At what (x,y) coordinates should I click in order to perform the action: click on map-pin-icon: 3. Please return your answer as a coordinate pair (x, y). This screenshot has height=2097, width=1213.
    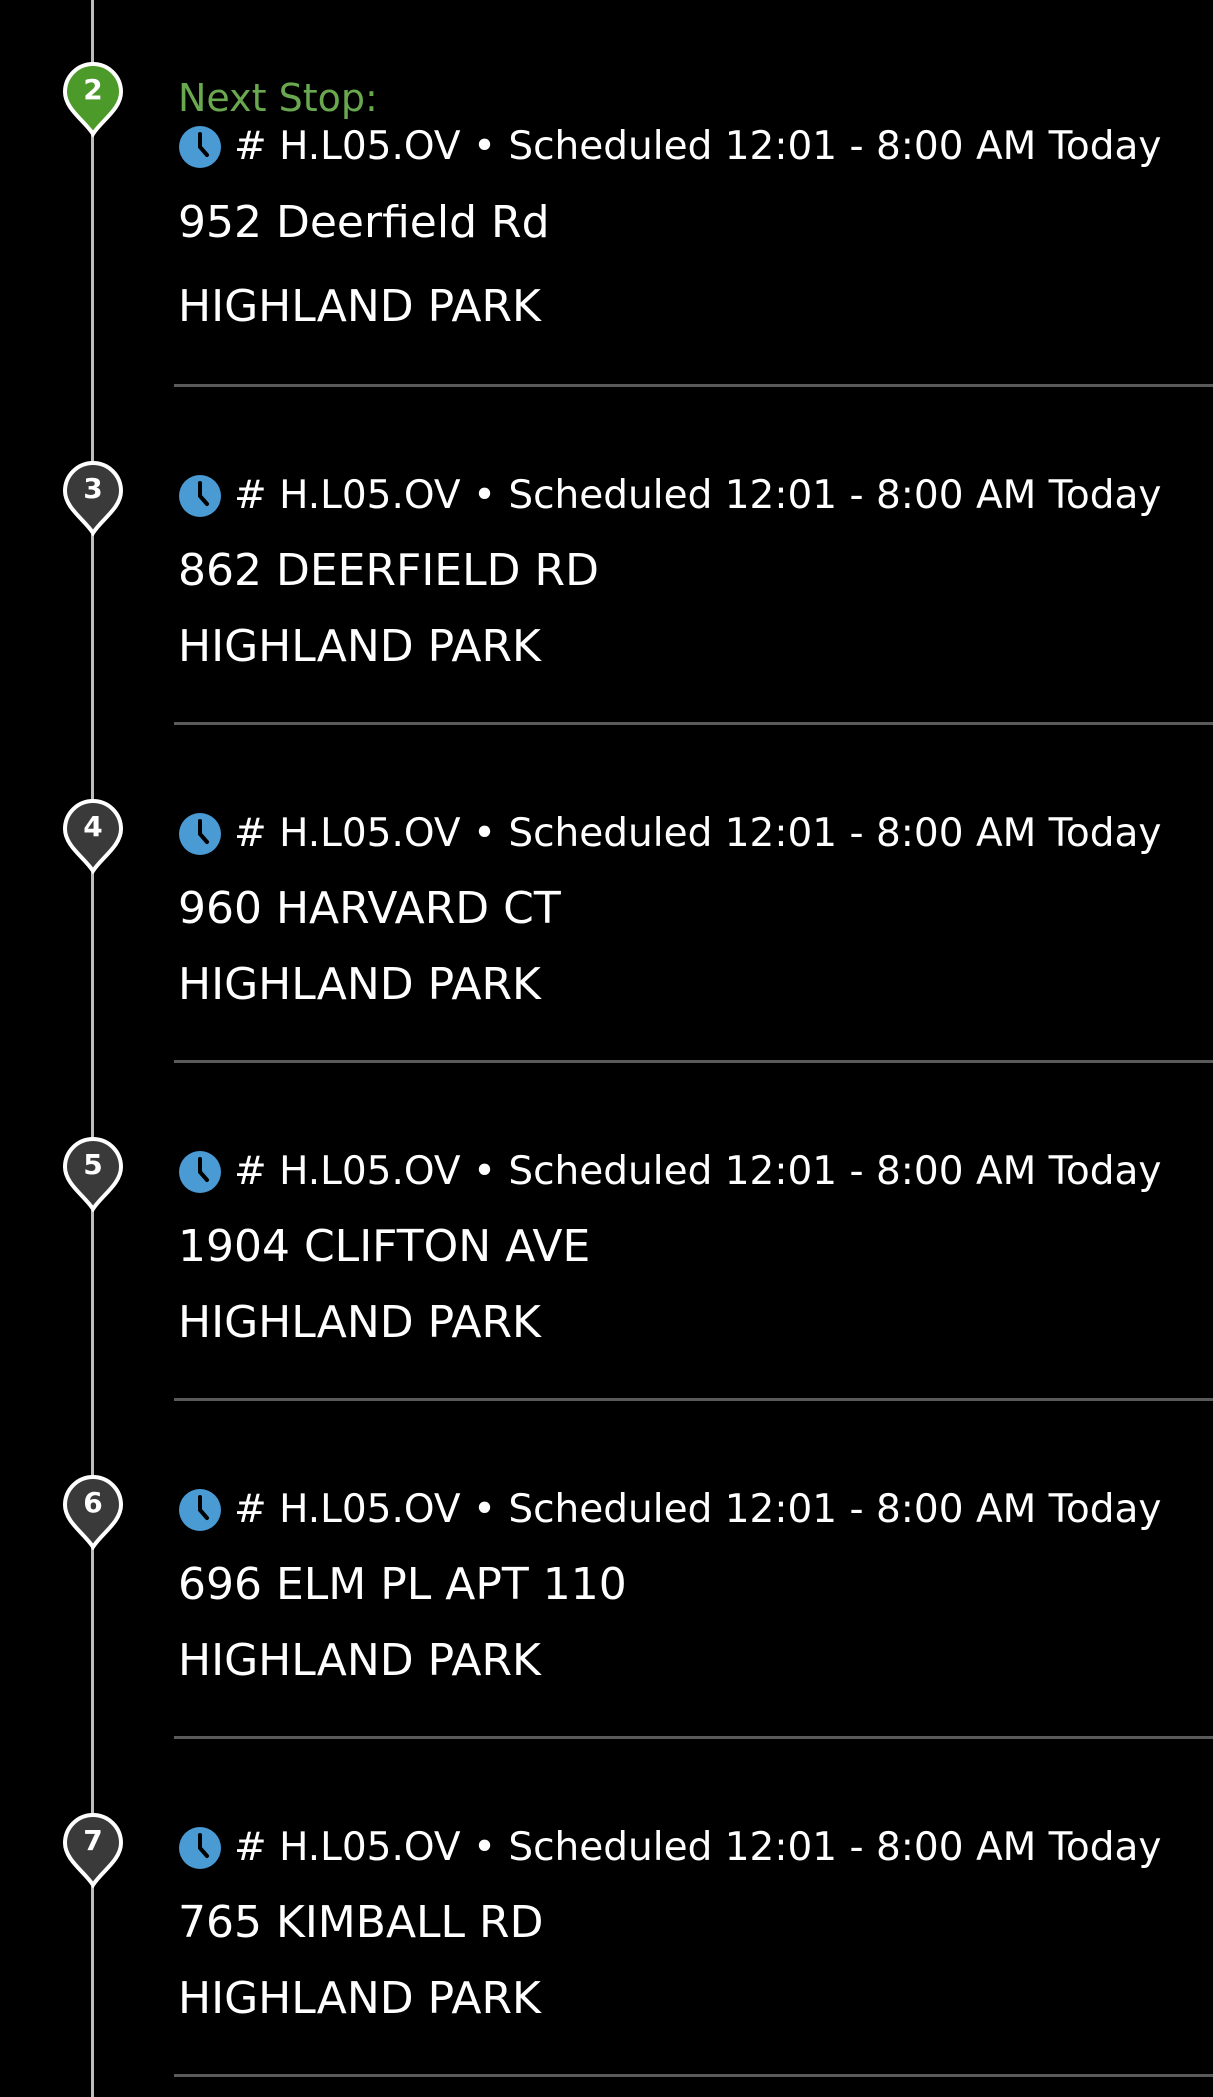
    Looking at the image, I should click on (93, 498).